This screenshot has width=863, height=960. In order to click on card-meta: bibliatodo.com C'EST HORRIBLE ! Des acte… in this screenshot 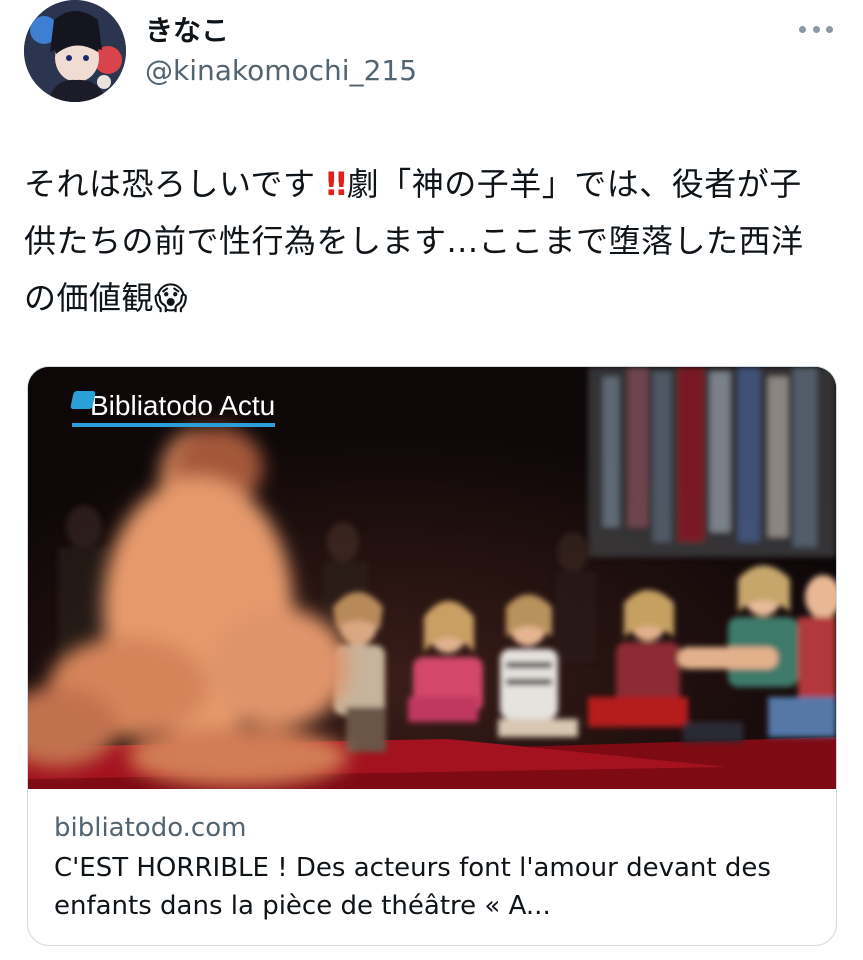, I will do `click(432, 857)`.